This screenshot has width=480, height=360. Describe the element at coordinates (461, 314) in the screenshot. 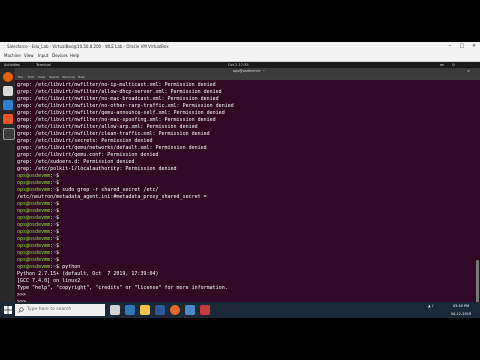

I see `date: 04-12-2019` at that location.